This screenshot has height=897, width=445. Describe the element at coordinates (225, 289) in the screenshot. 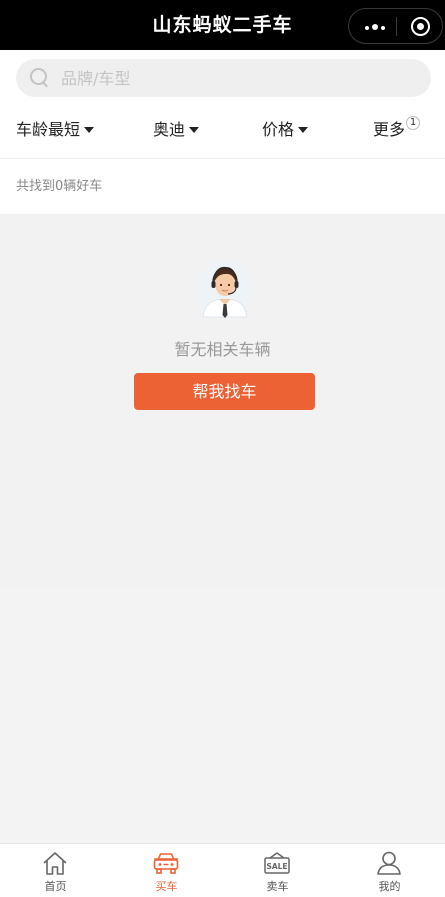

I see `customer-service-avatar-icon` at that location.